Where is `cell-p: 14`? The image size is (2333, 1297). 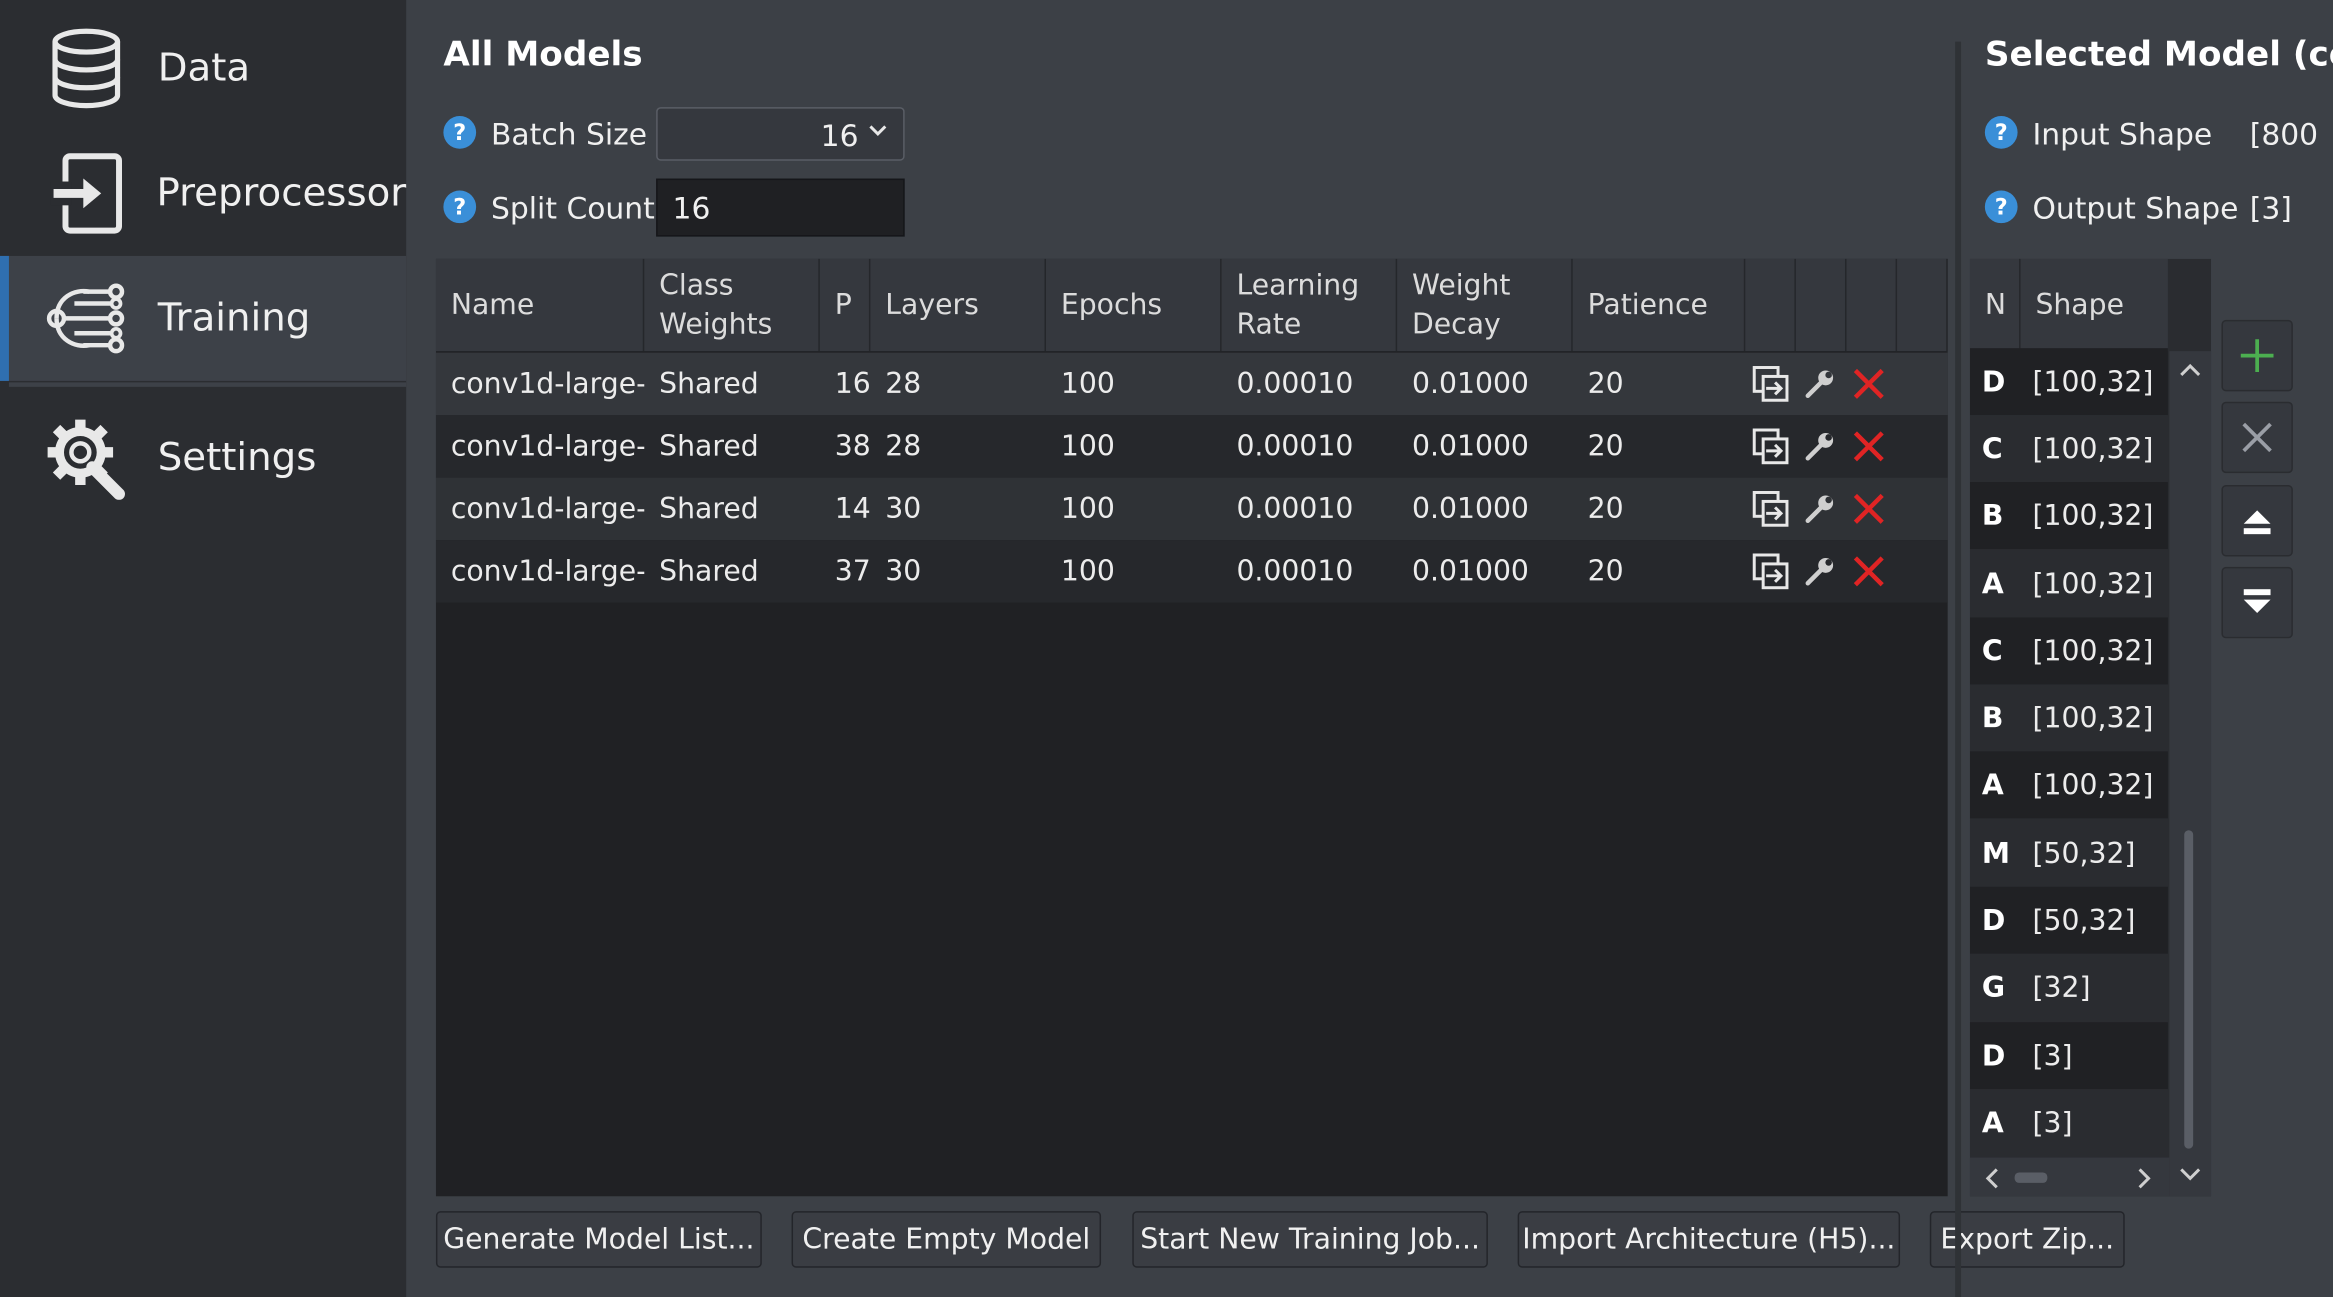 cell-p: 14 is located at coordinates (852, 509).